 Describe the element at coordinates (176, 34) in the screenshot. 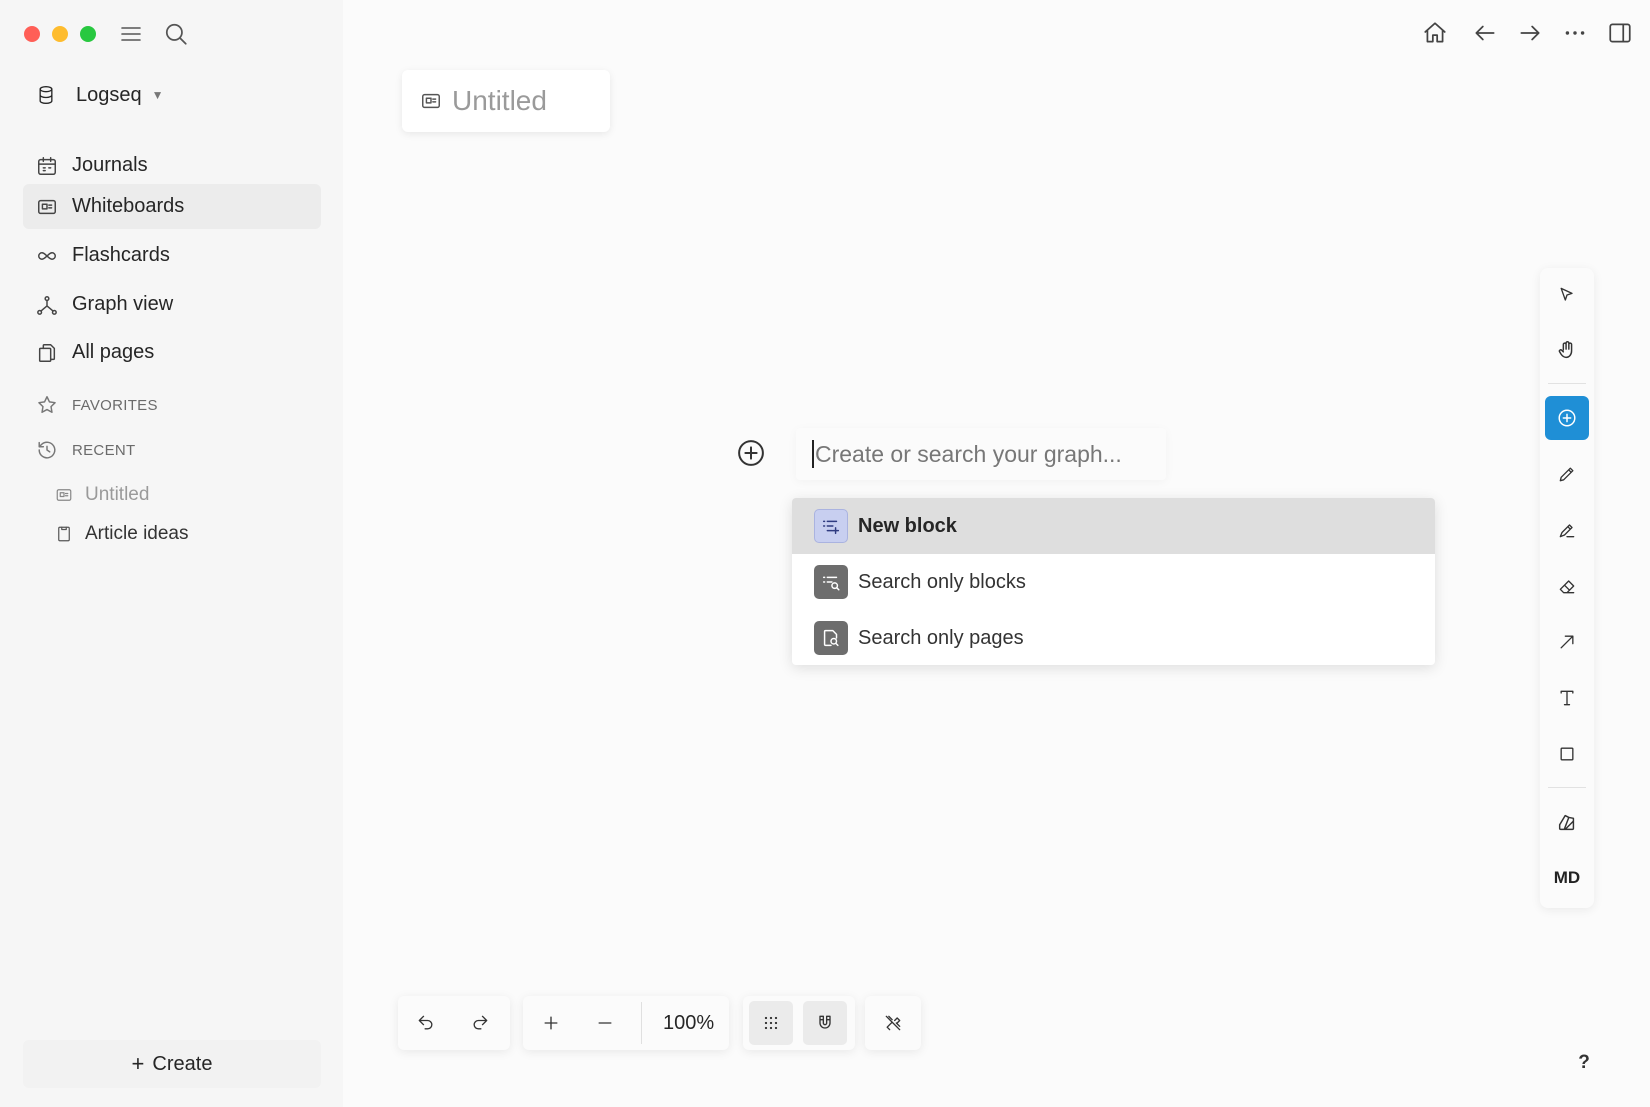

I see `search-icon` at that location.